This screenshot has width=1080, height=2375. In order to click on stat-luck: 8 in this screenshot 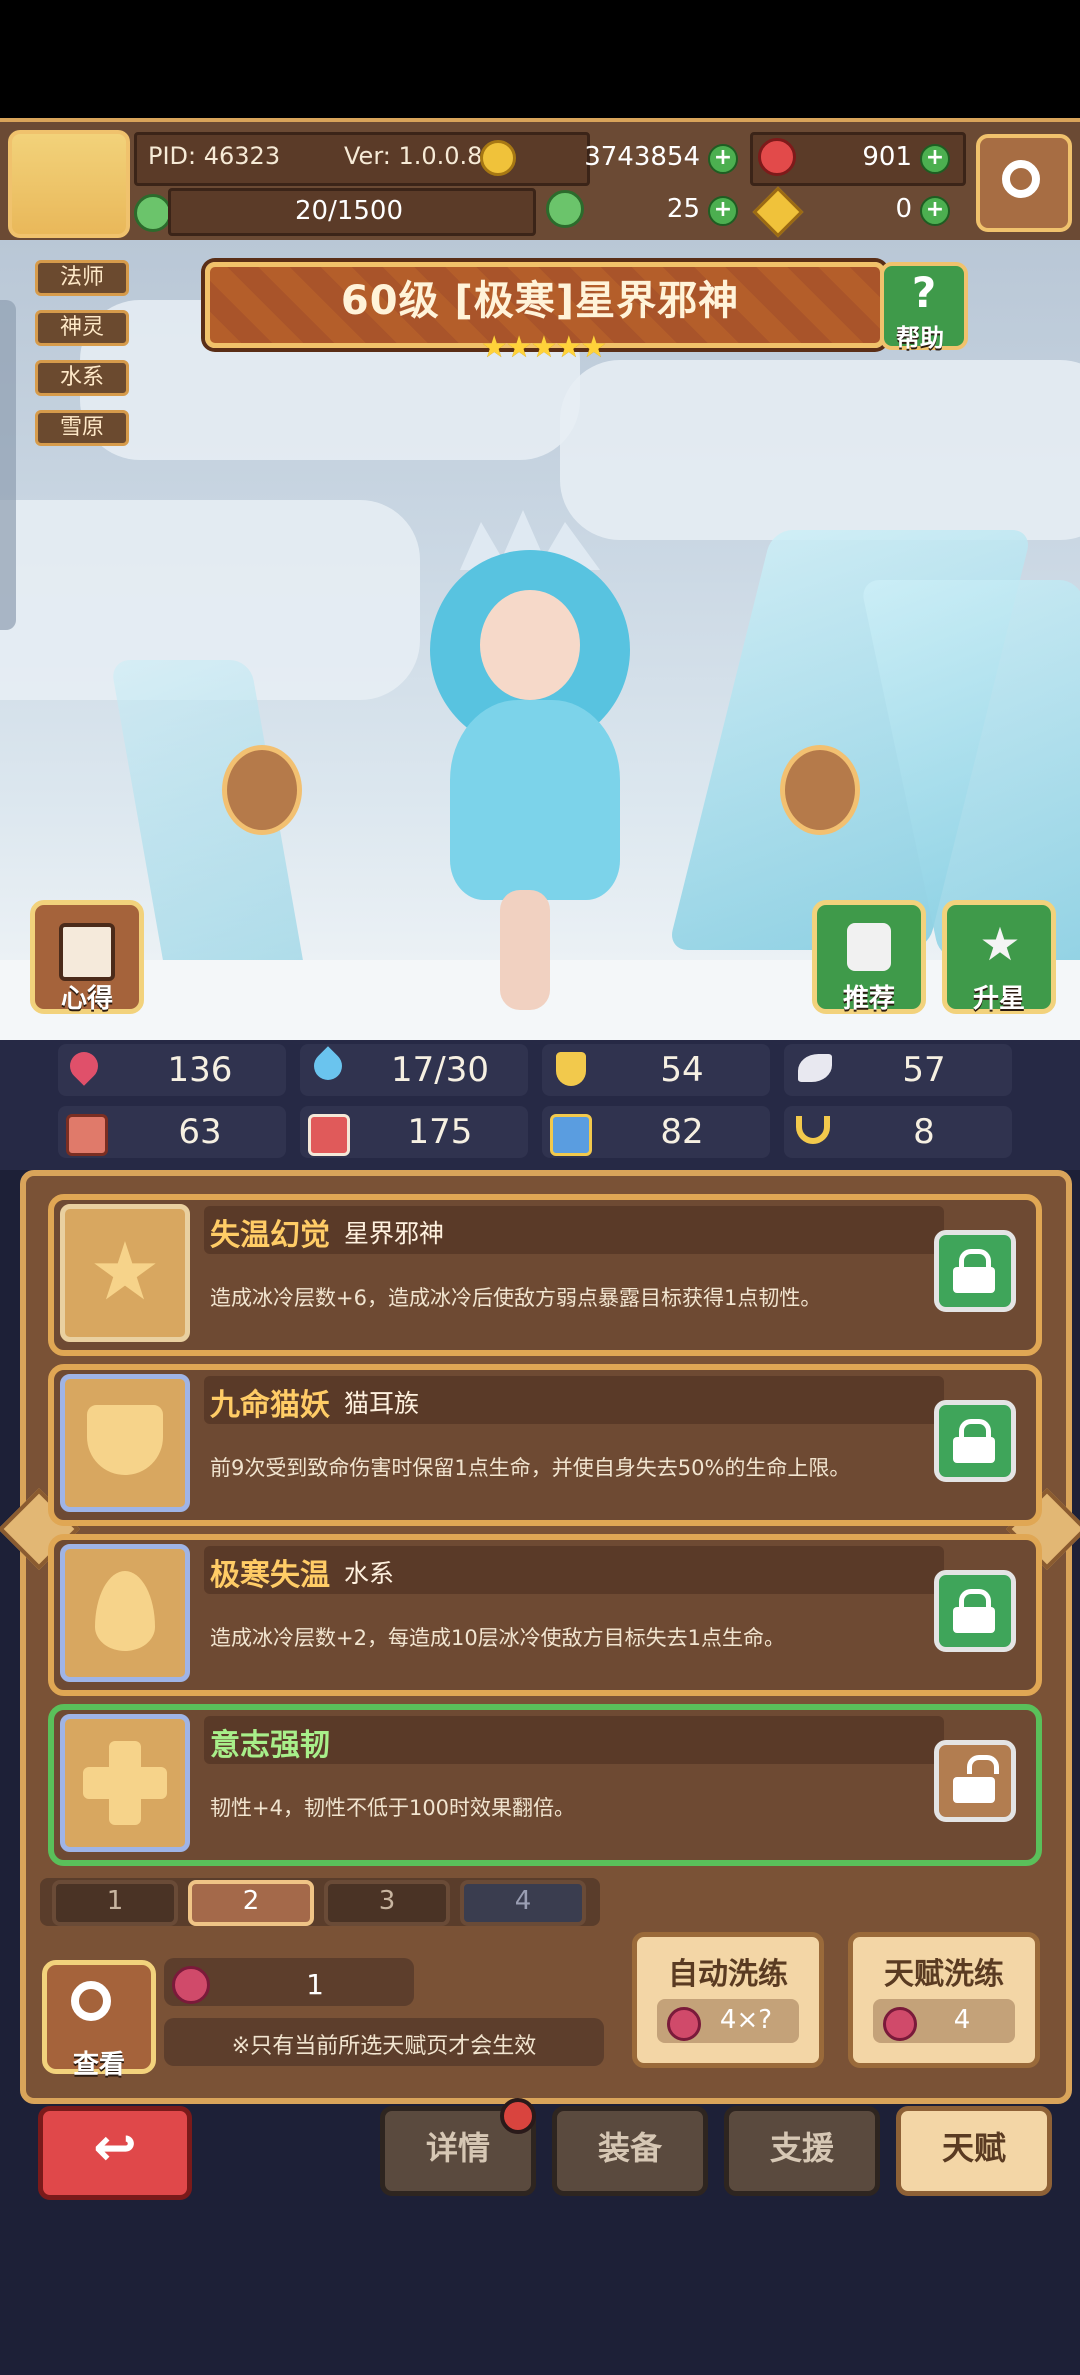, I will do `click(924, 1132)`.